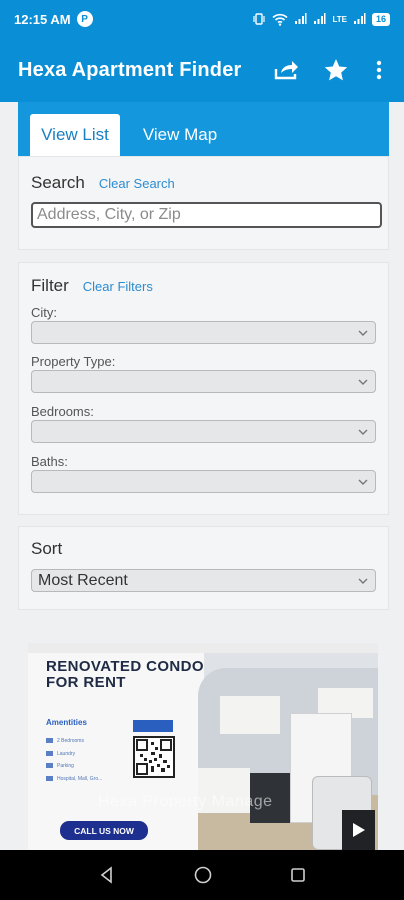  Describe the element at coordinates (203, 332) in the screenshot. I see `city-select` at that location.